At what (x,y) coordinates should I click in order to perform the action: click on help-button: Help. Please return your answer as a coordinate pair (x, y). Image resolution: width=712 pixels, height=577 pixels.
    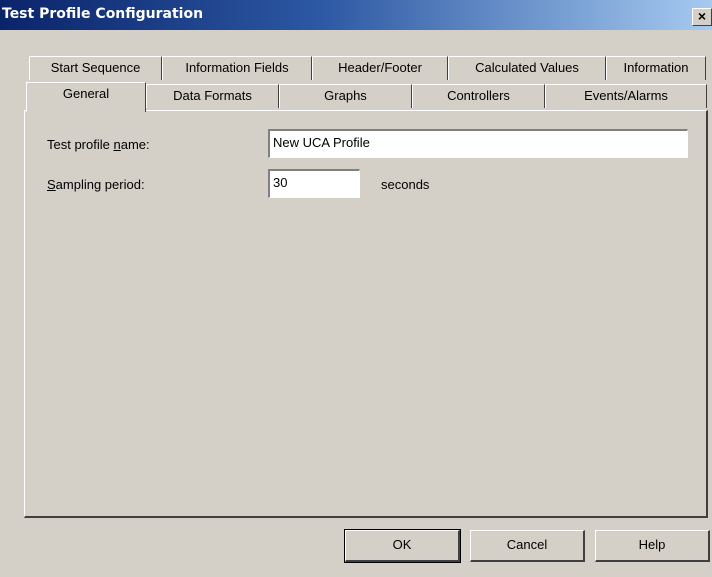
    Looking at the image, I should click on (652, 546).